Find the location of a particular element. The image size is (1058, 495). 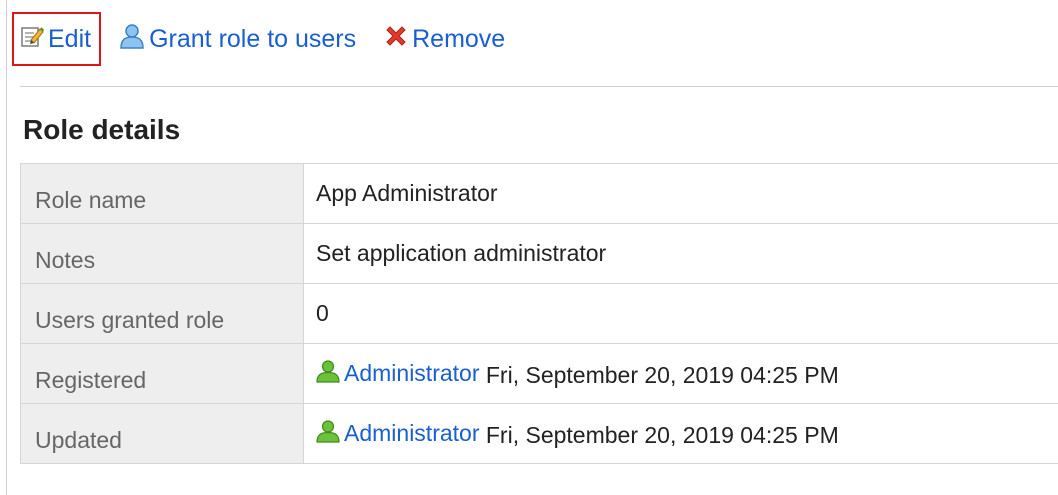

remove-icon is located at coordinates (396, 39).